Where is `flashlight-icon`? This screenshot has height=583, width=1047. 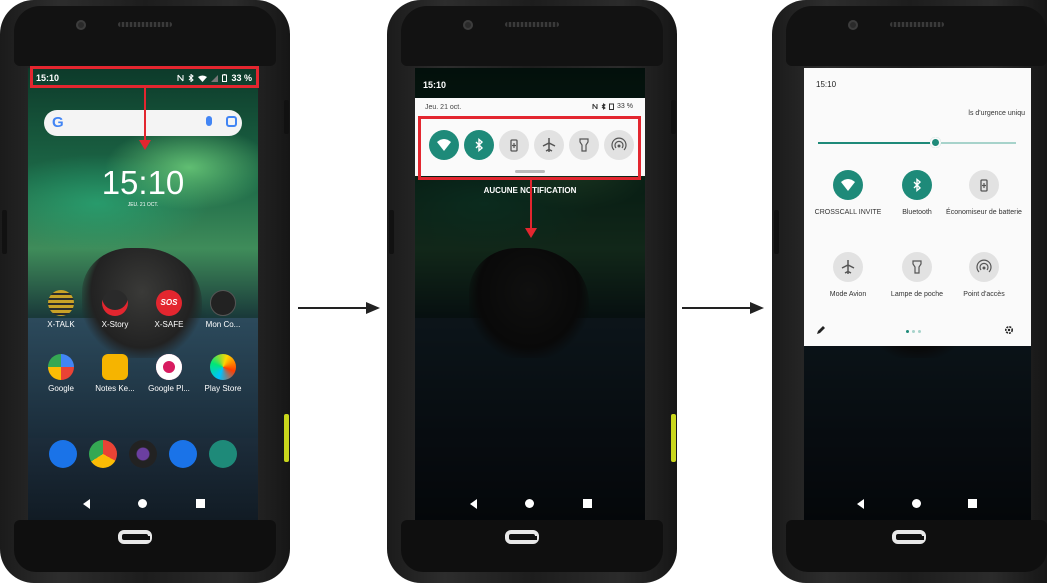
flashlight-icon is located at coordinates (917, 267).